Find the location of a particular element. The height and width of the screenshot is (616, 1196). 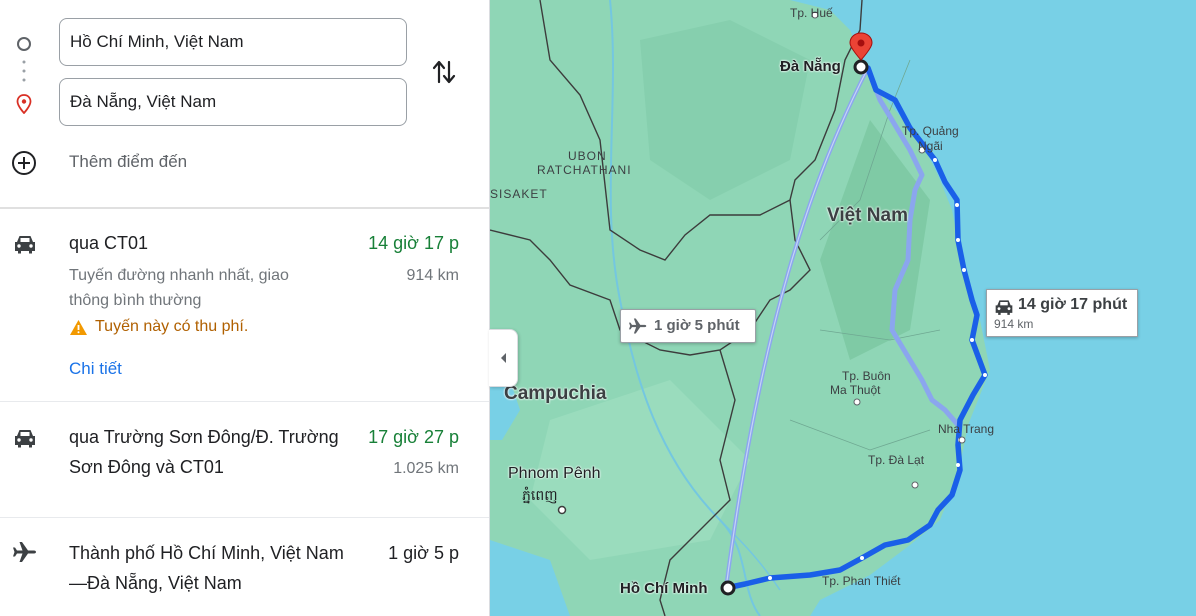

chevron-left-icon is located at coordinates (503, 358).